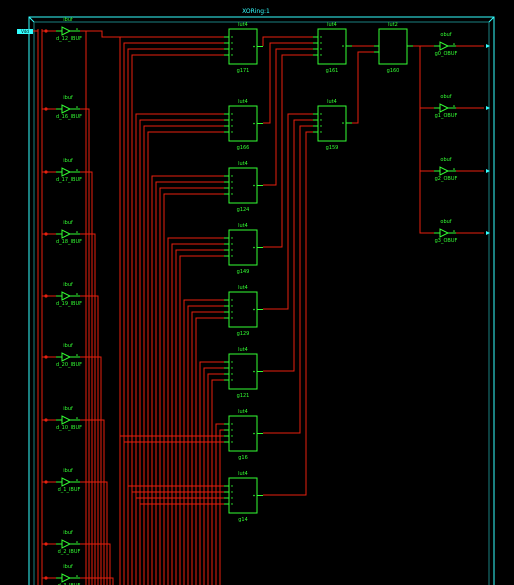  What do you see at coordinates (332, 125) in the screenshot?
I see `lut-g159: lut4 g159` at bounding box center [332, 125].